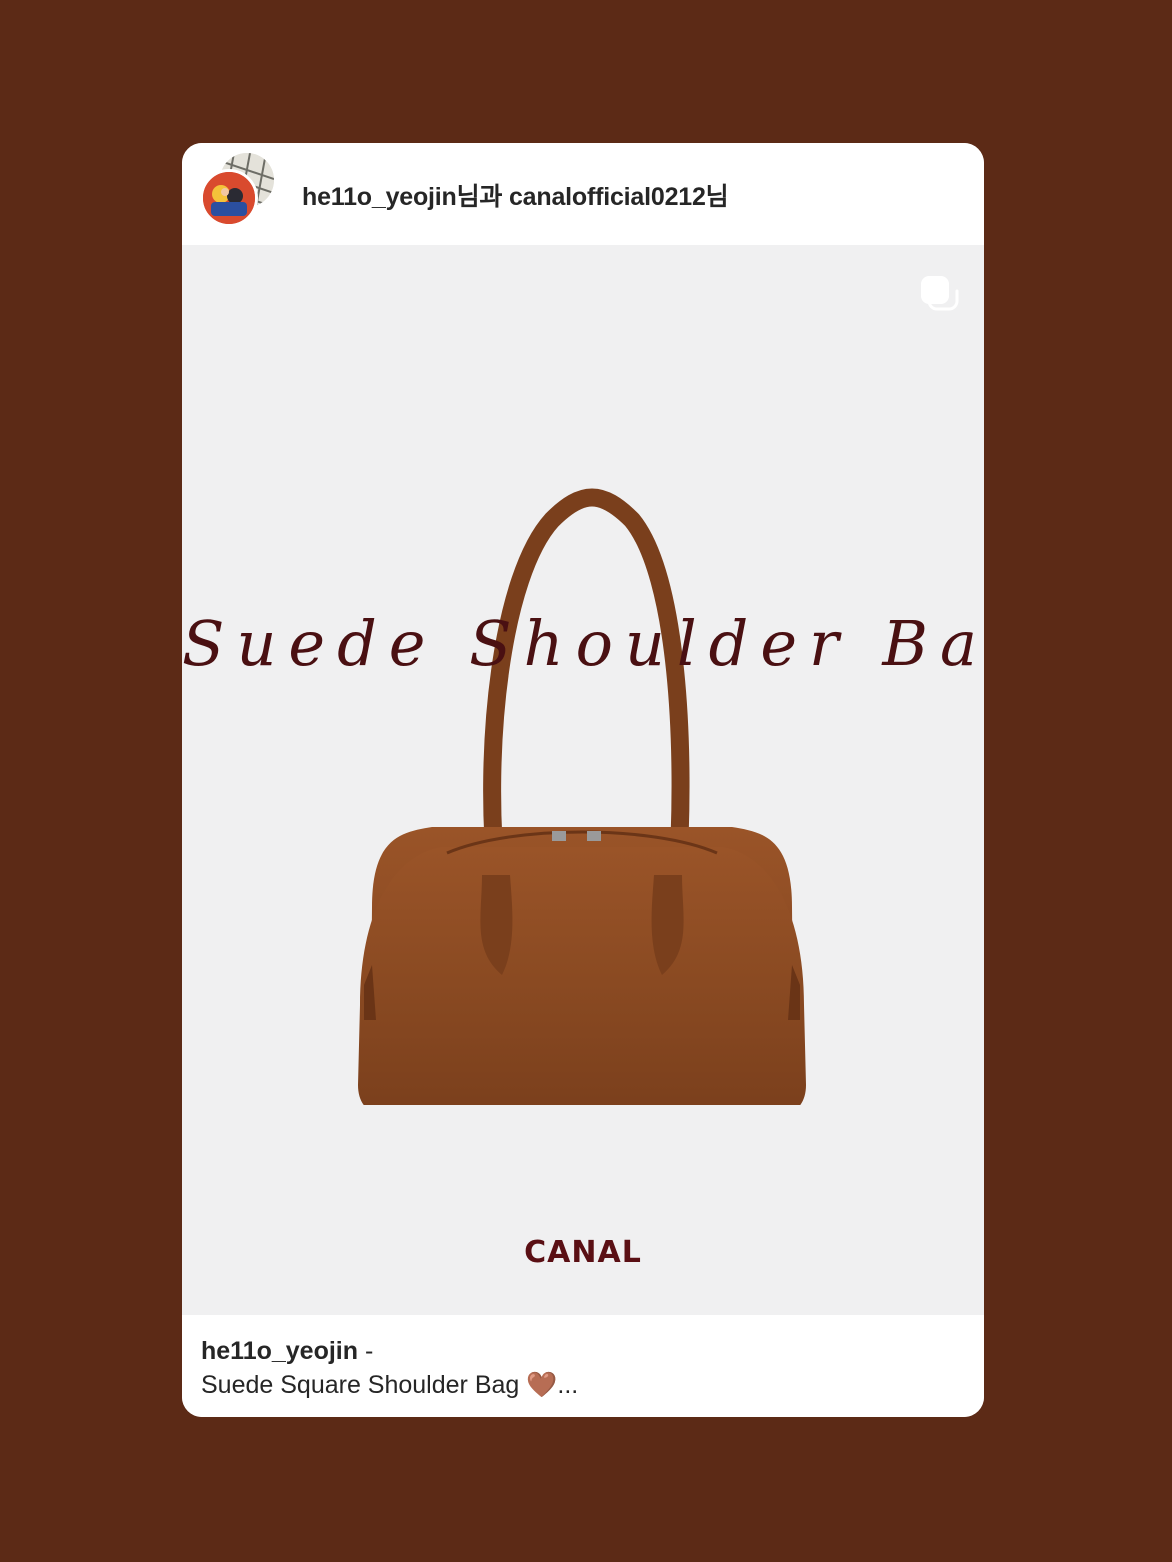  I want to click on footer-username-text: he11o_yeojin, so click(279, 1351).